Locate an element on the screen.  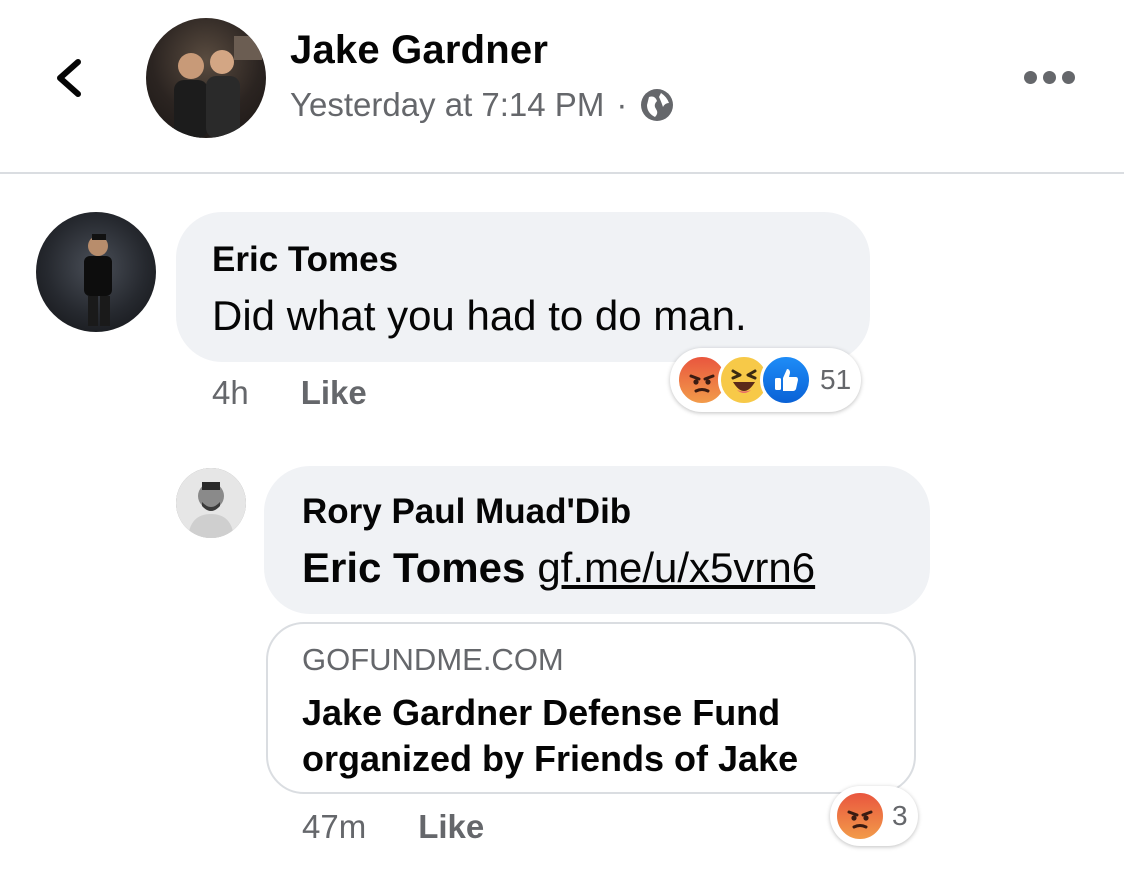
back-button is located at coordinates (72, 78).